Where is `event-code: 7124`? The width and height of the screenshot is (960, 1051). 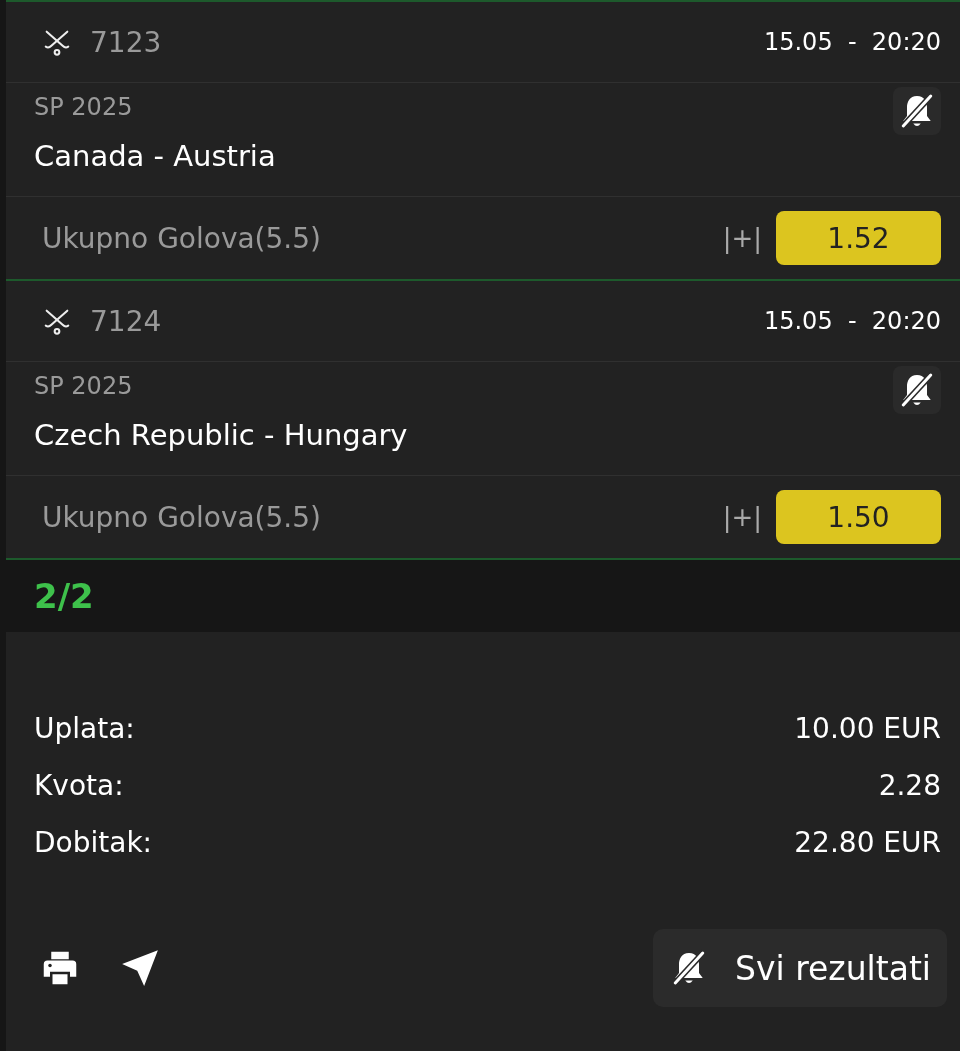 event-code: 7124 is located at coordinates (126, 321).